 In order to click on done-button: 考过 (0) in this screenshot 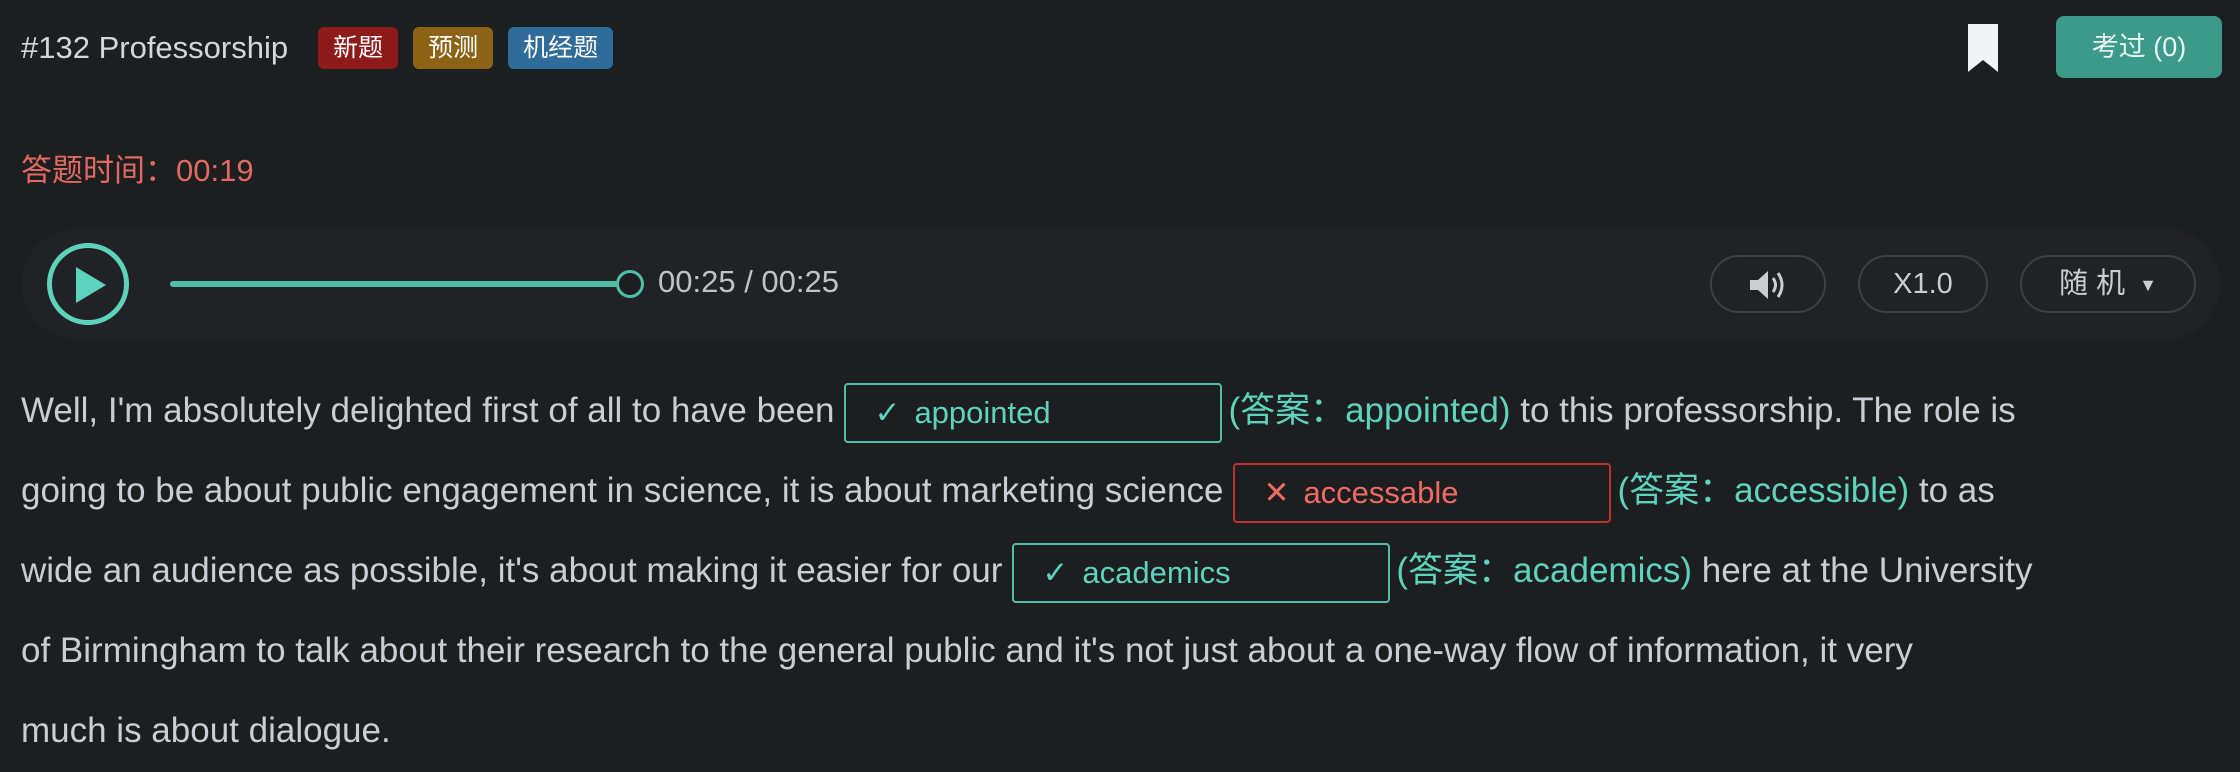, I will do `click(2139, 47)`.